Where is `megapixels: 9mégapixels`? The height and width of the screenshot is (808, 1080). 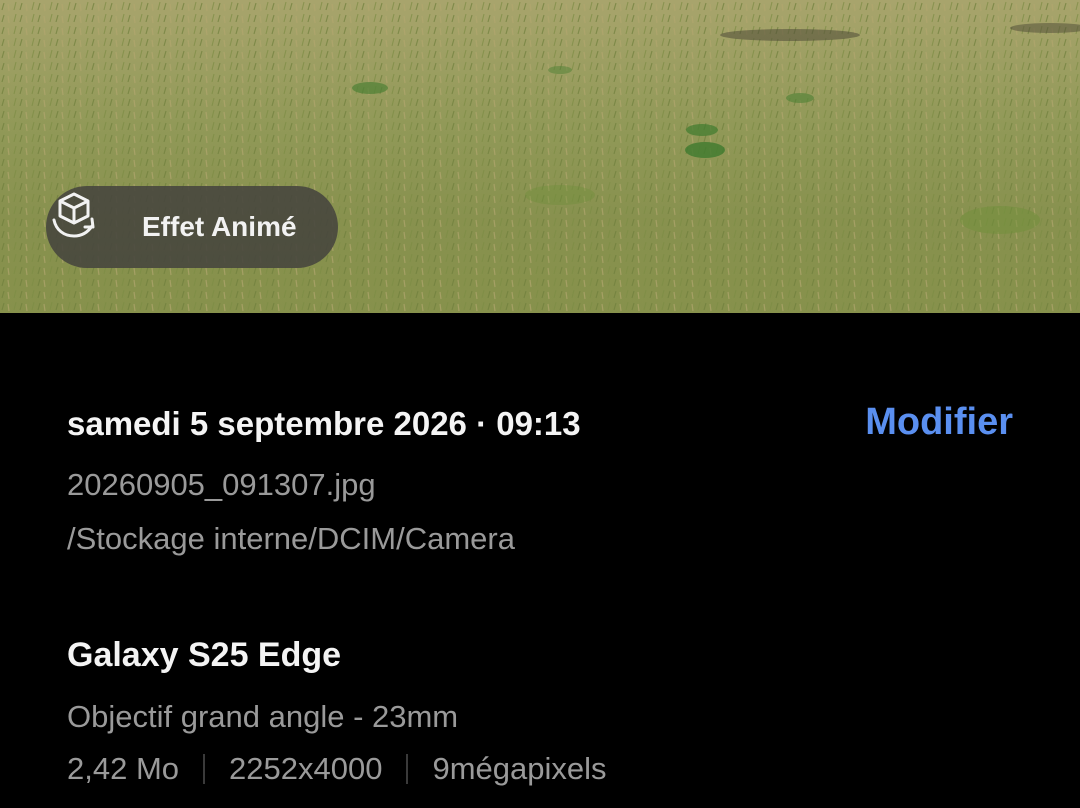
megapixels: 9mégapixels is located at coordinates (519, 768).